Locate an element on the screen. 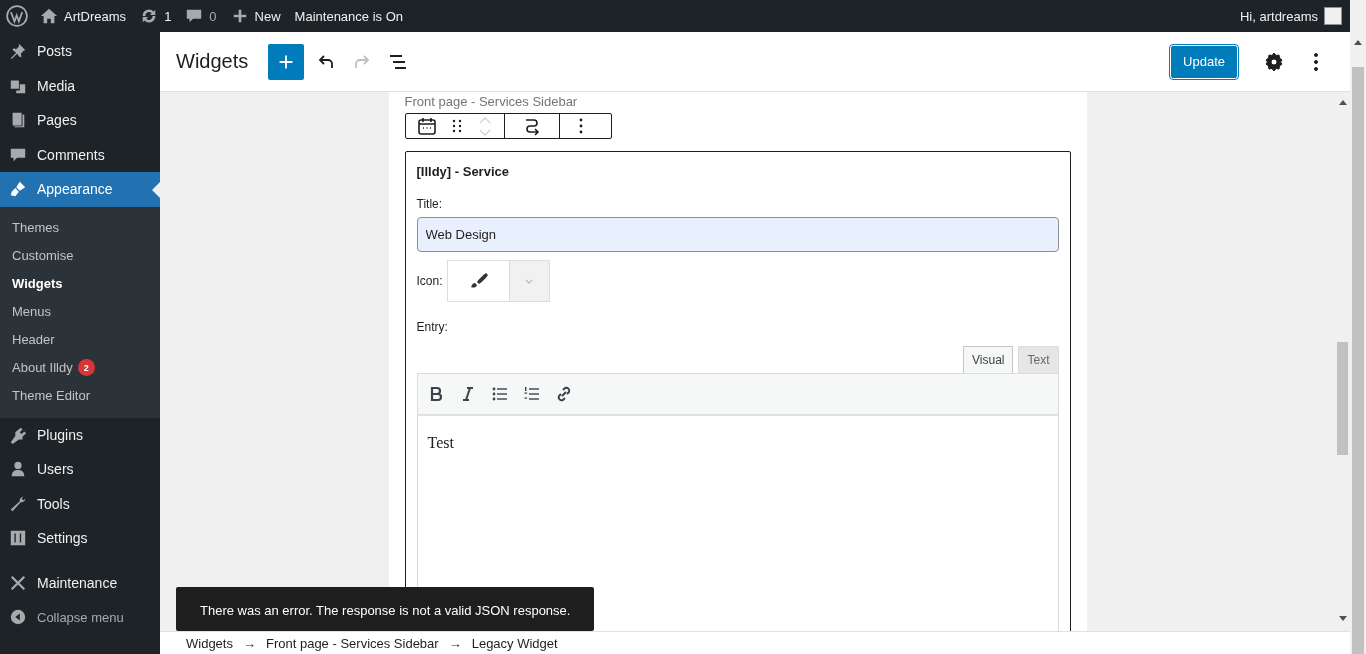 This screenshot has width=1366, height=654. editor-tab: Text is located at coordinates (1038, 359).